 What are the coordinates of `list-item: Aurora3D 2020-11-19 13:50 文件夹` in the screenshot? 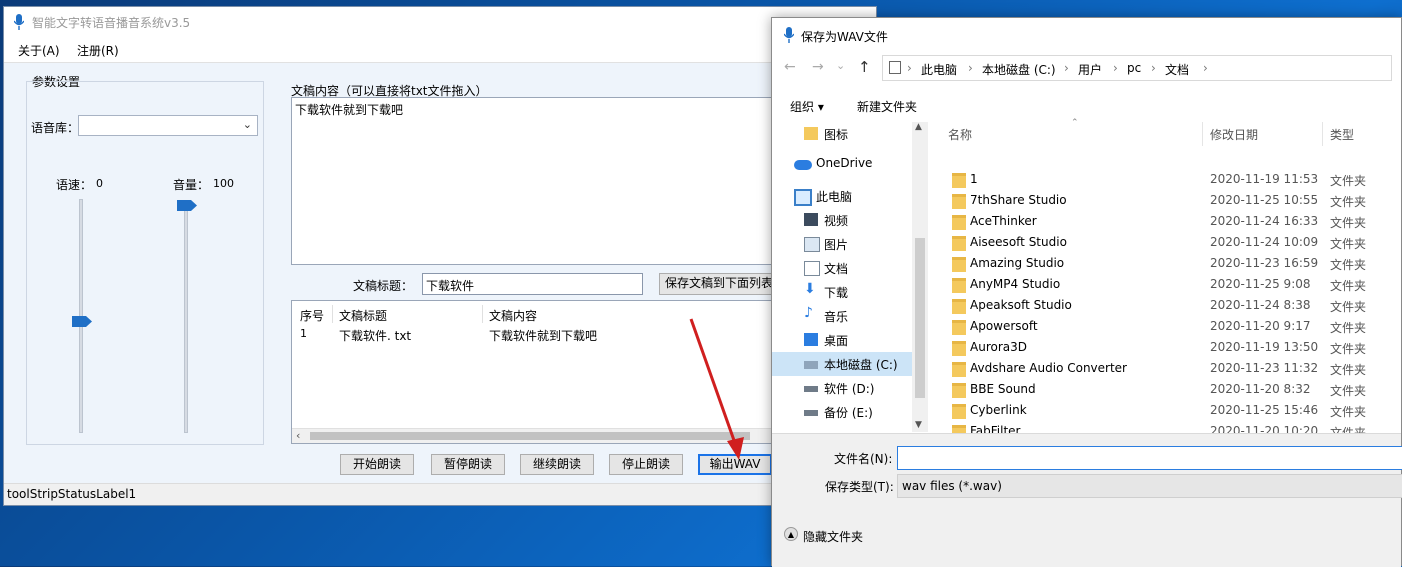 It's located at (1166, 347).